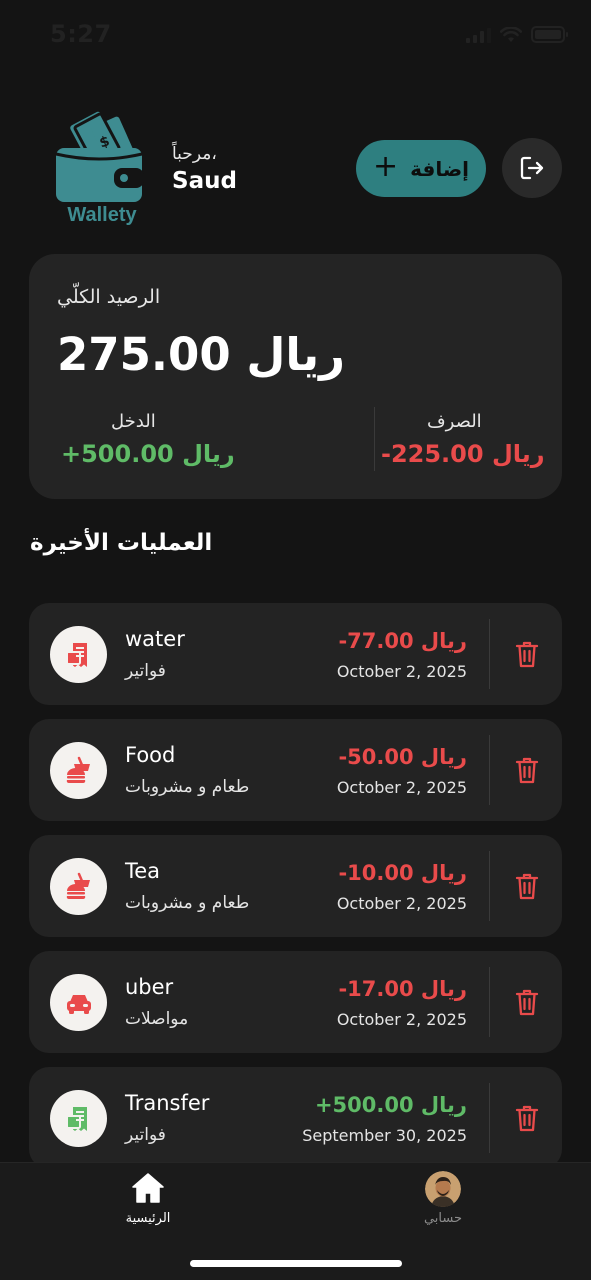 The image size is (591, 1280). What do you see at coordinates (133, 421) in the screenshot?
I see `income-label: الدخل` at bounding box center [133, 421].